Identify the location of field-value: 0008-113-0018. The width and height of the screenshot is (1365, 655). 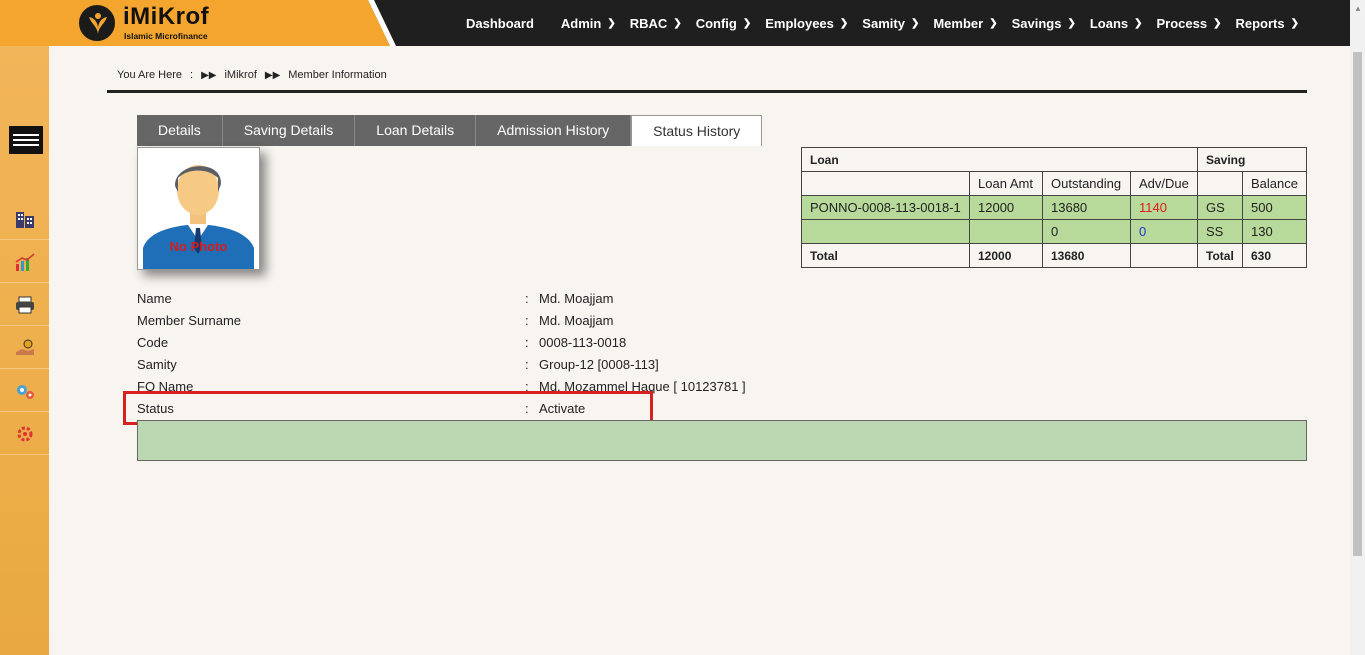
(583, 342).